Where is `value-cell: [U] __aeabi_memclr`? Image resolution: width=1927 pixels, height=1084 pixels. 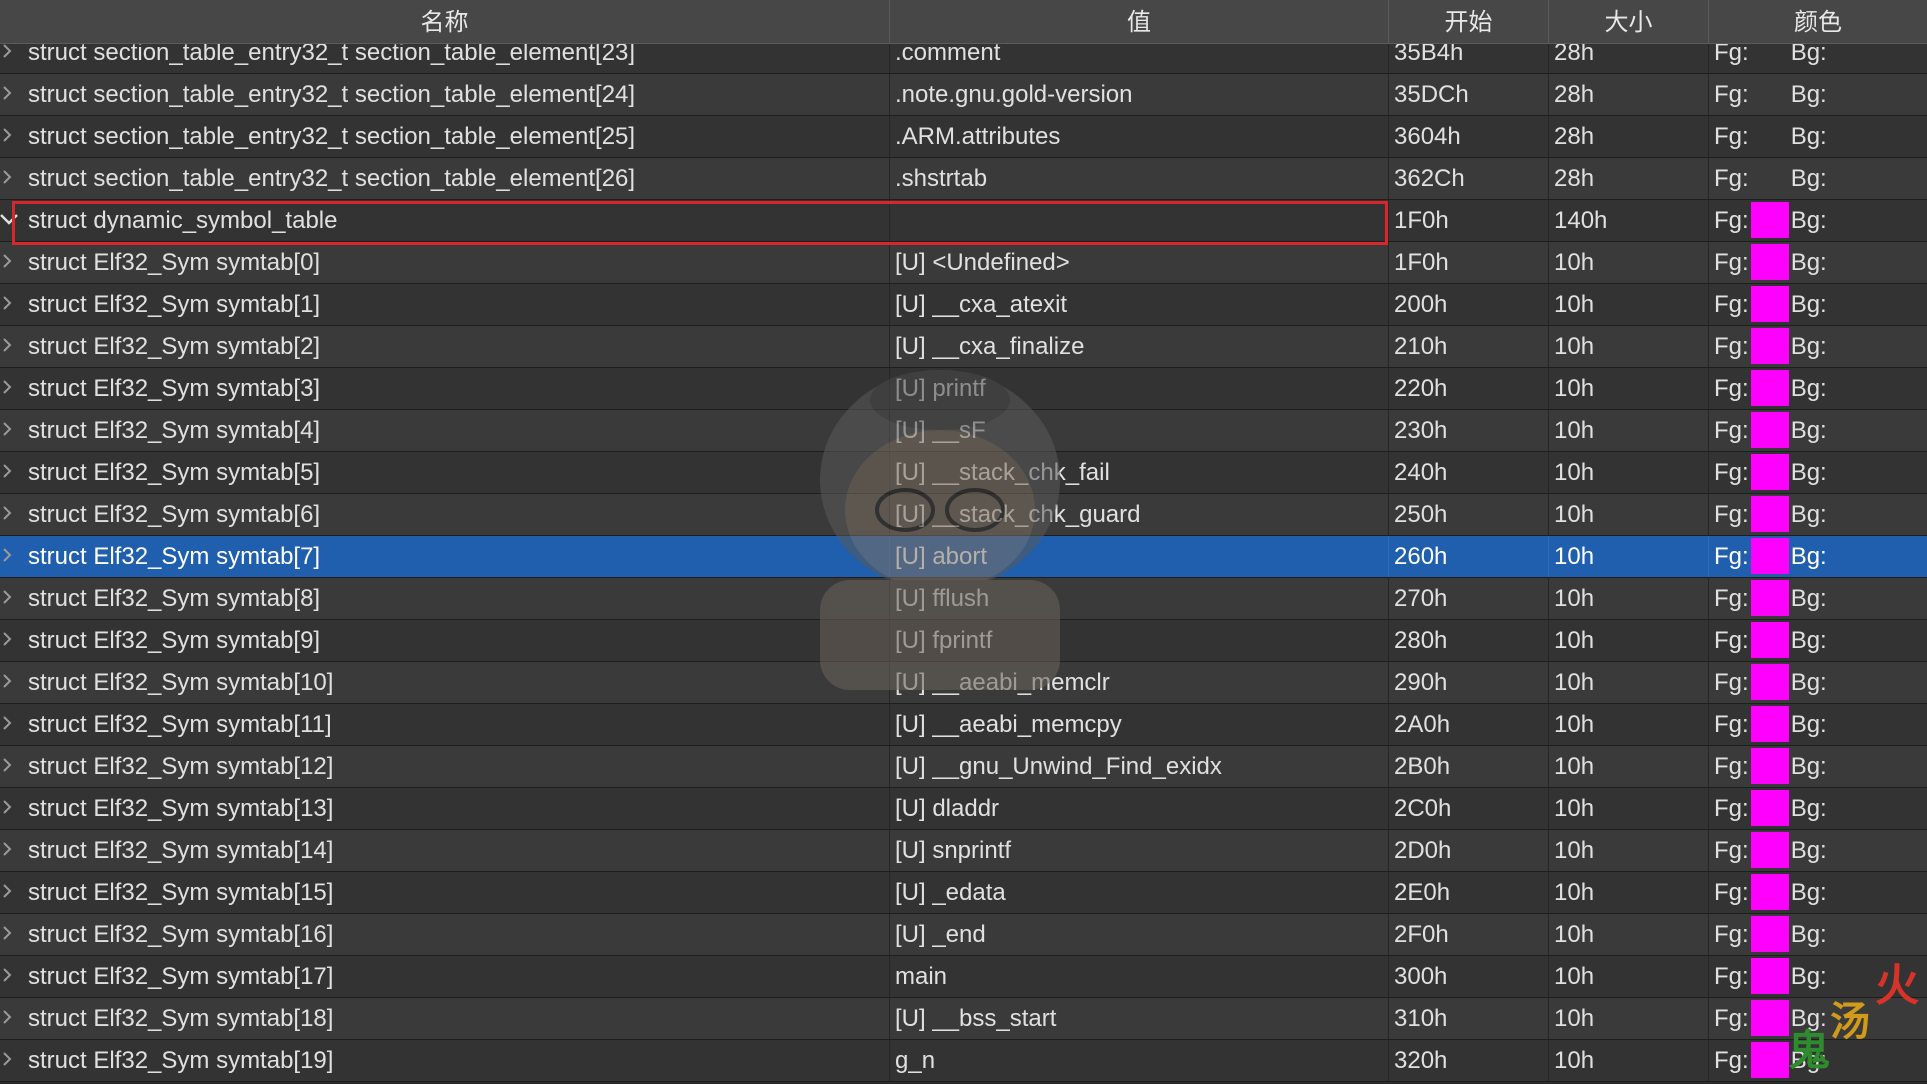
value-cell: [U] __aeabi_memclr is located at coordinates (1139, 682).